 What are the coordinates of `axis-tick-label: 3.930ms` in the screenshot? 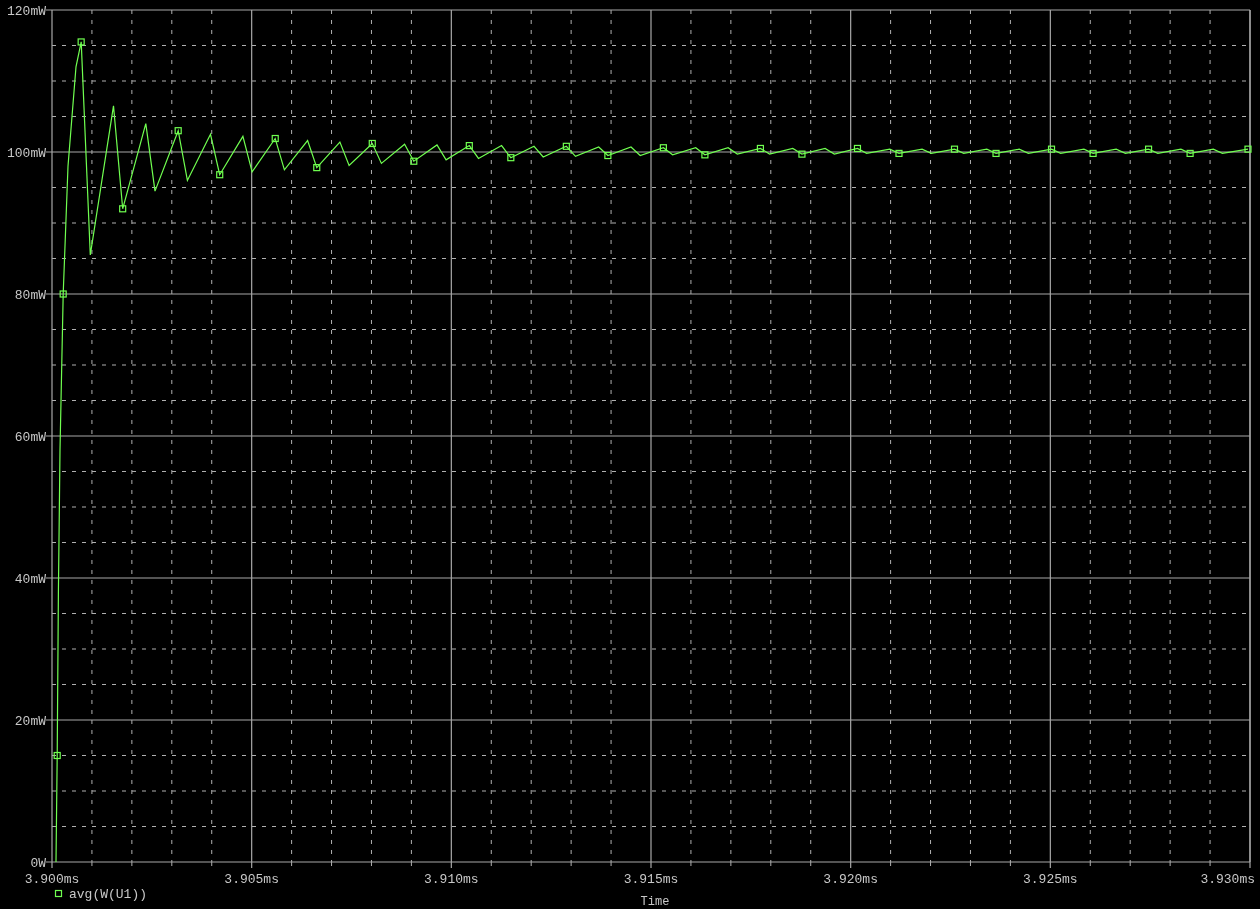 It's located at (1227, 879).